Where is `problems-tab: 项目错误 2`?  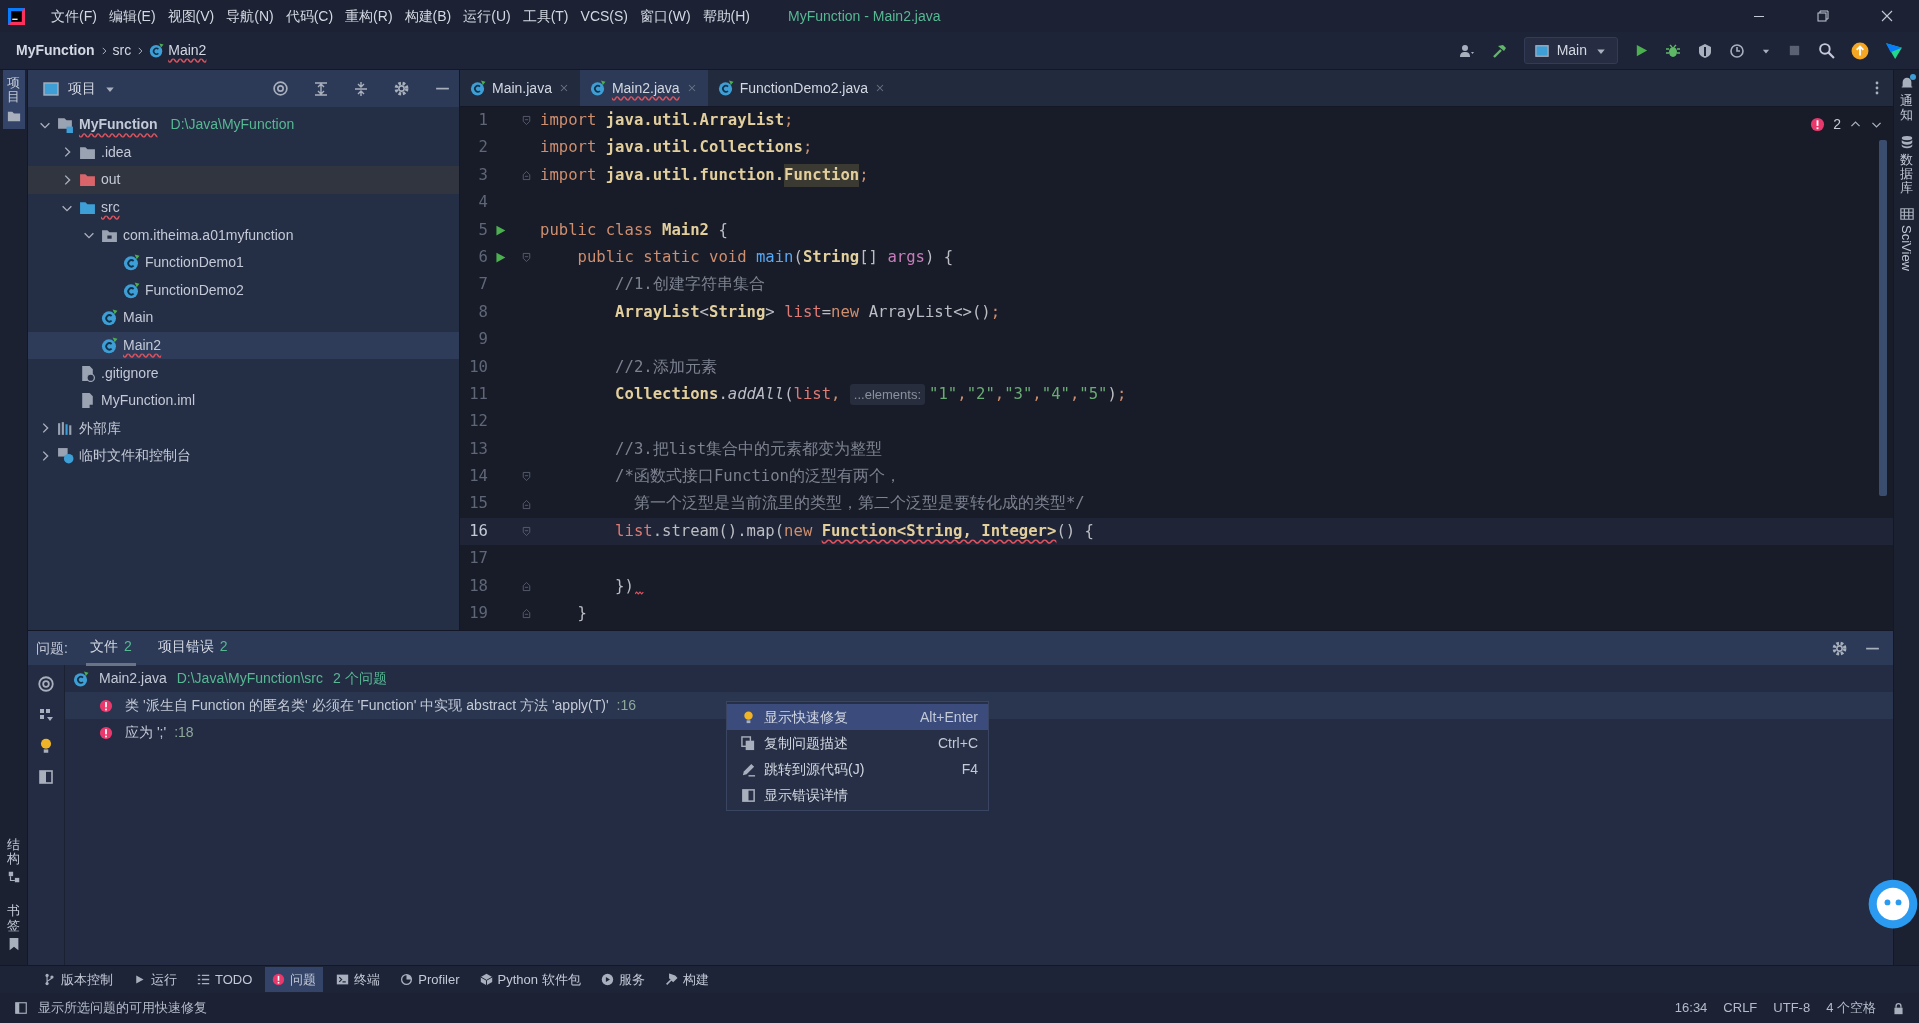
problems-tab: 项目错误 2 is located at coordinates (192, 648).